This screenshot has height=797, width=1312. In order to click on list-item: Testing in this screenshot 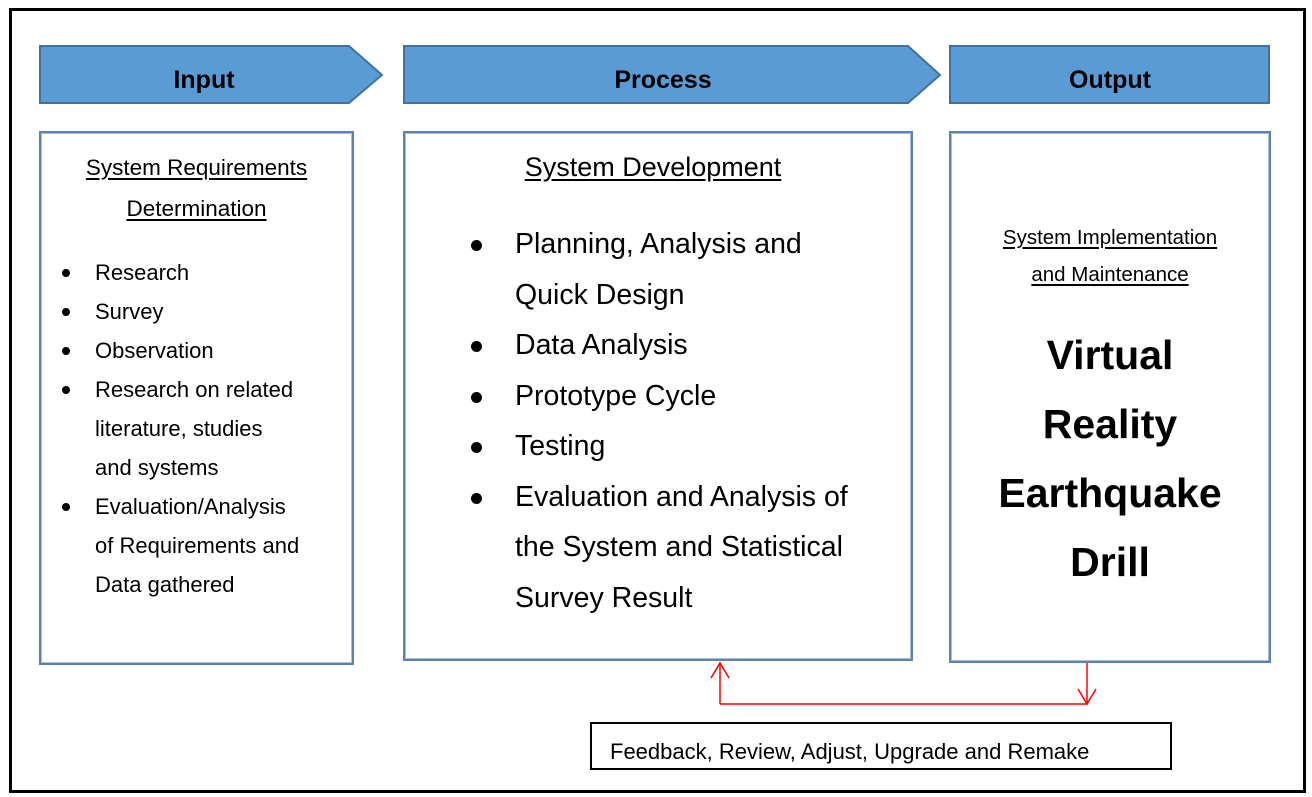, I will do `click(655, 446)`.